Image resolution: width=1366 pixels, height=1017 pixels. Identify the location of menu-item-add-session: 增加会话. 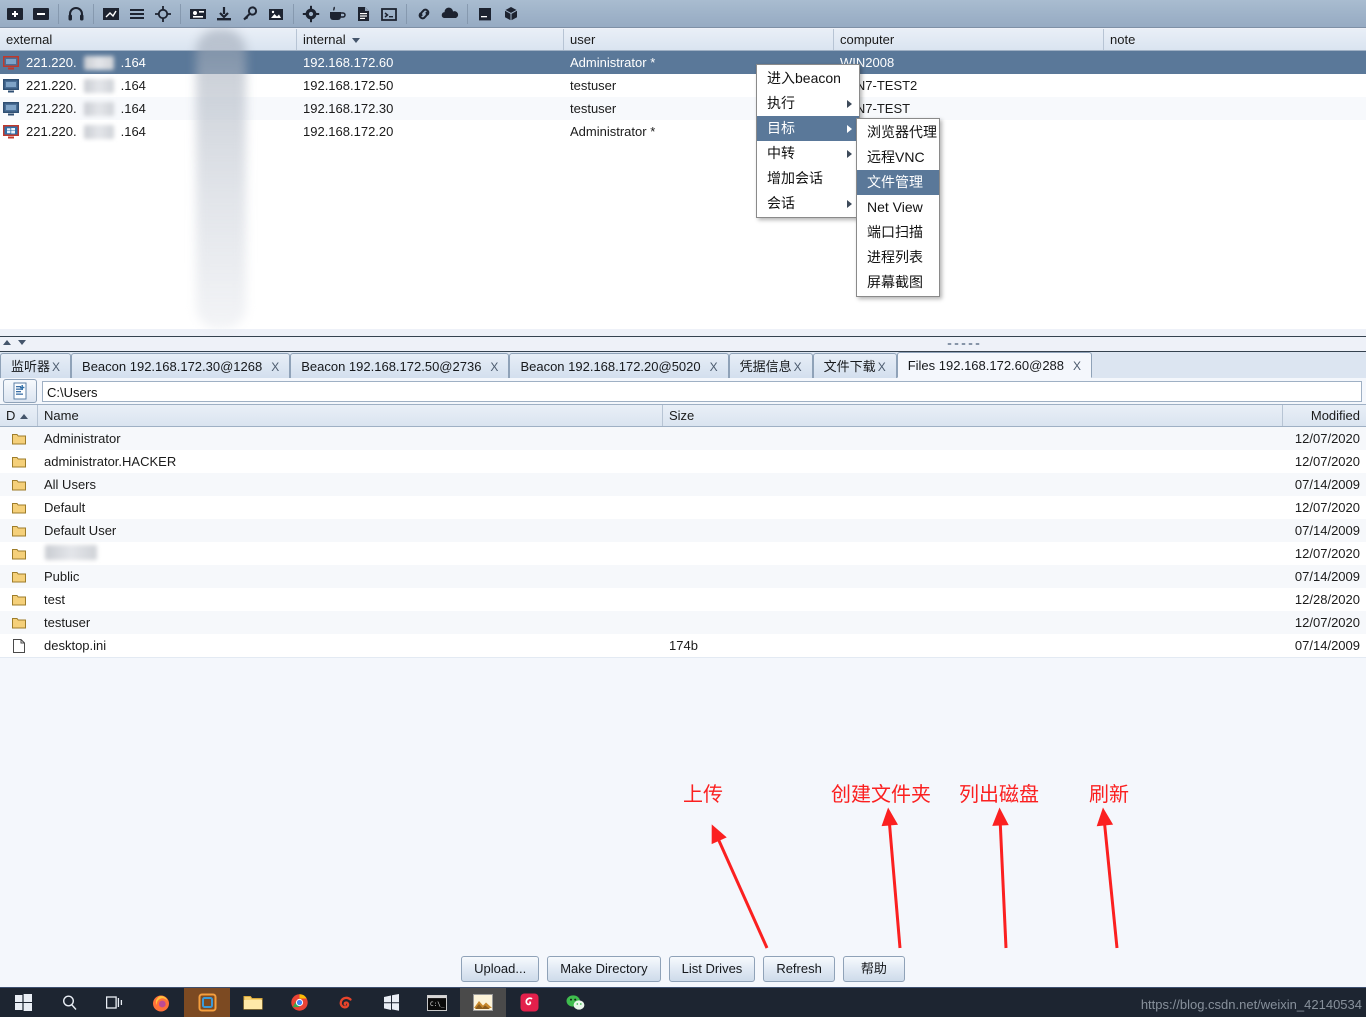
(808, 178).